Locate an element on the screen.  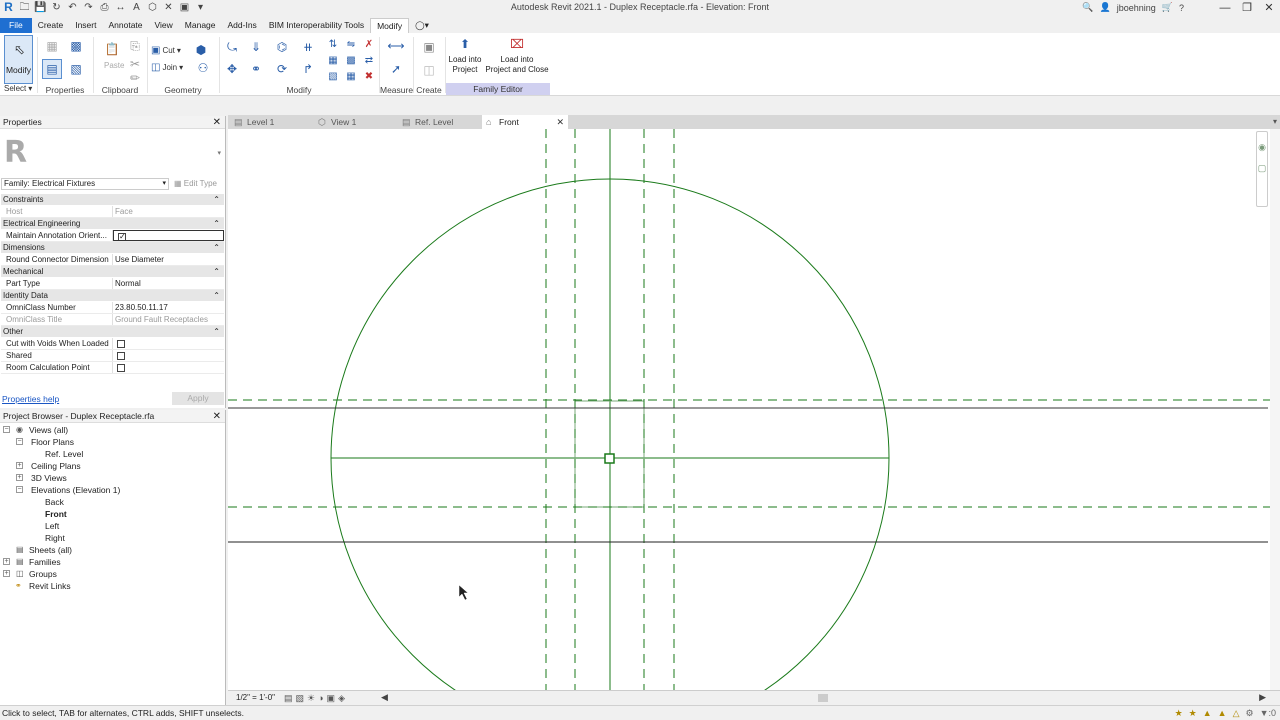
group-constraints: Constraints ⌃ is located at coordinates (112, 200).